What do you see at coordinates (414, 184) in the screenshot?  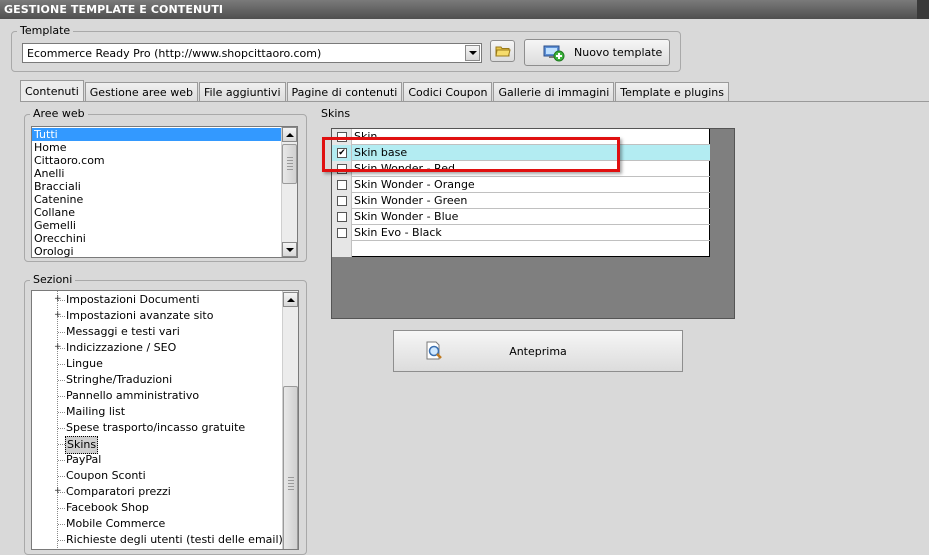 I see `skin-name: Skin Wonder - Orange` at bounding box center [414, 184].